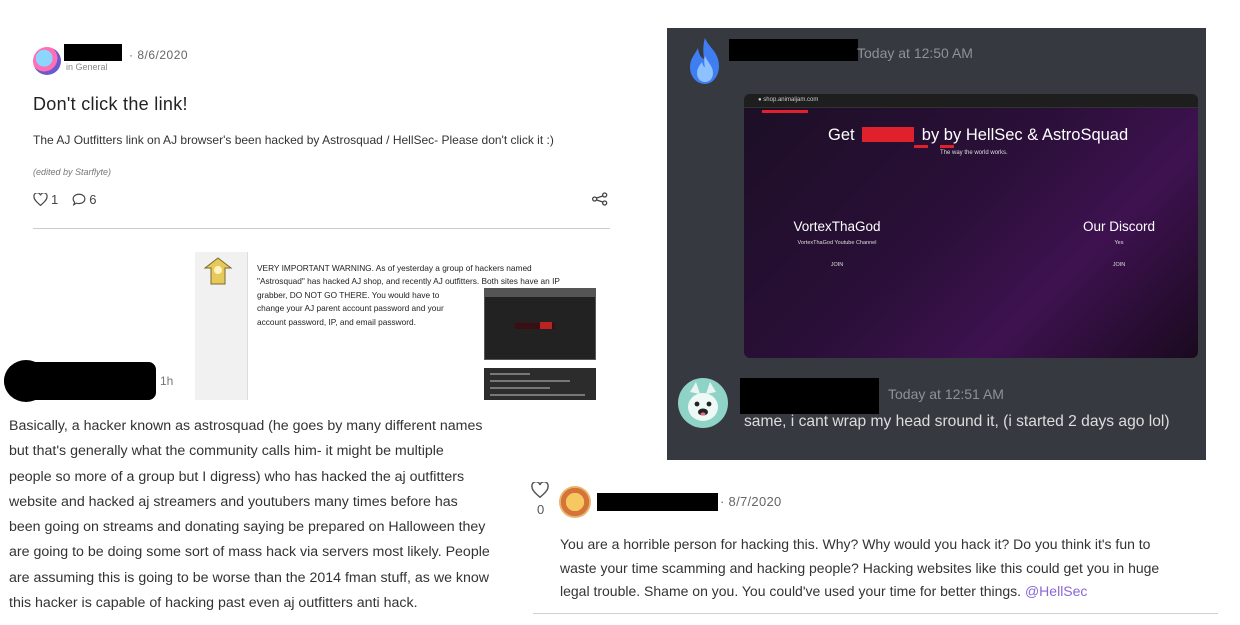 This screenshot has height=625, width=1240. What do you see at coordinates (55, 199) in the screenshot?
I see `like-count: 1` at bounding box center [55, 199].